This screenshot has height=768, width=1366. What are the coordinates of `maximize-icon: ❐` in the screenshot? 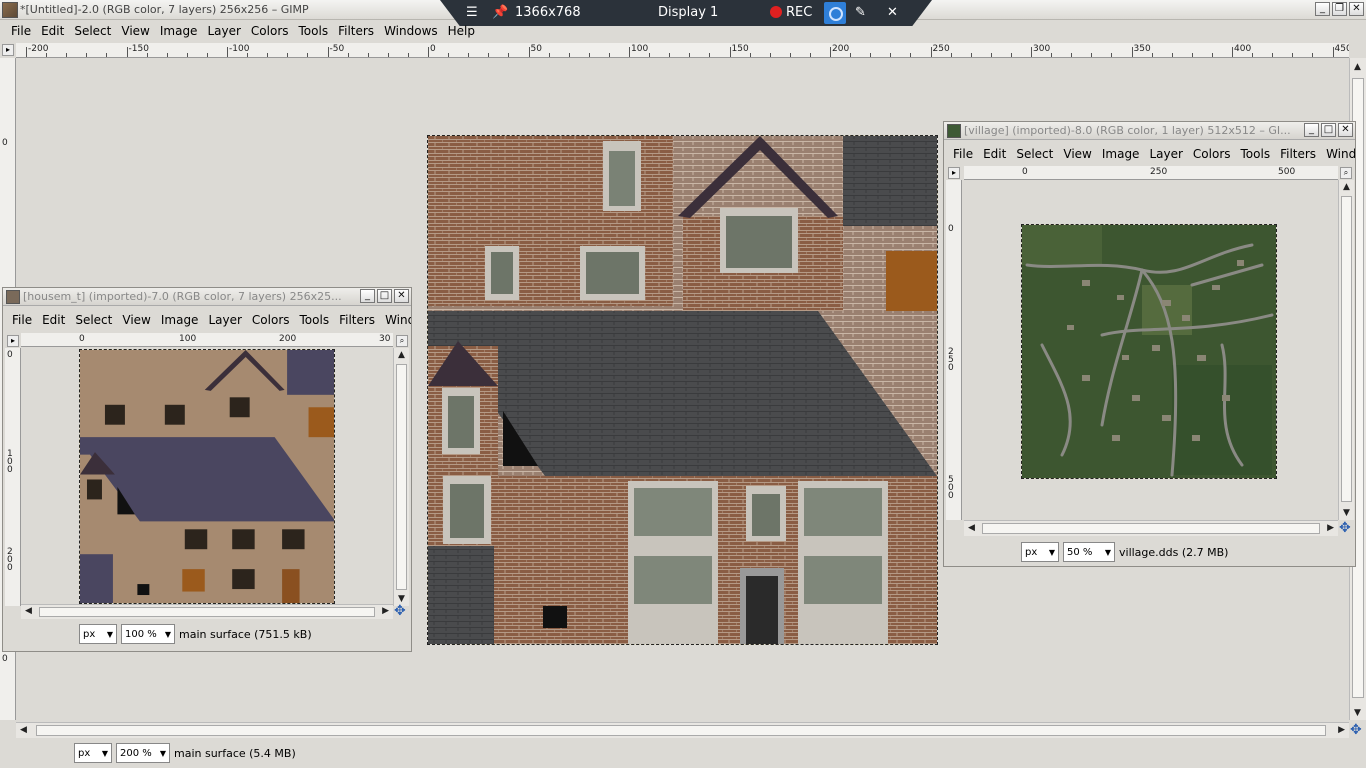 It's located at (1339, 9).